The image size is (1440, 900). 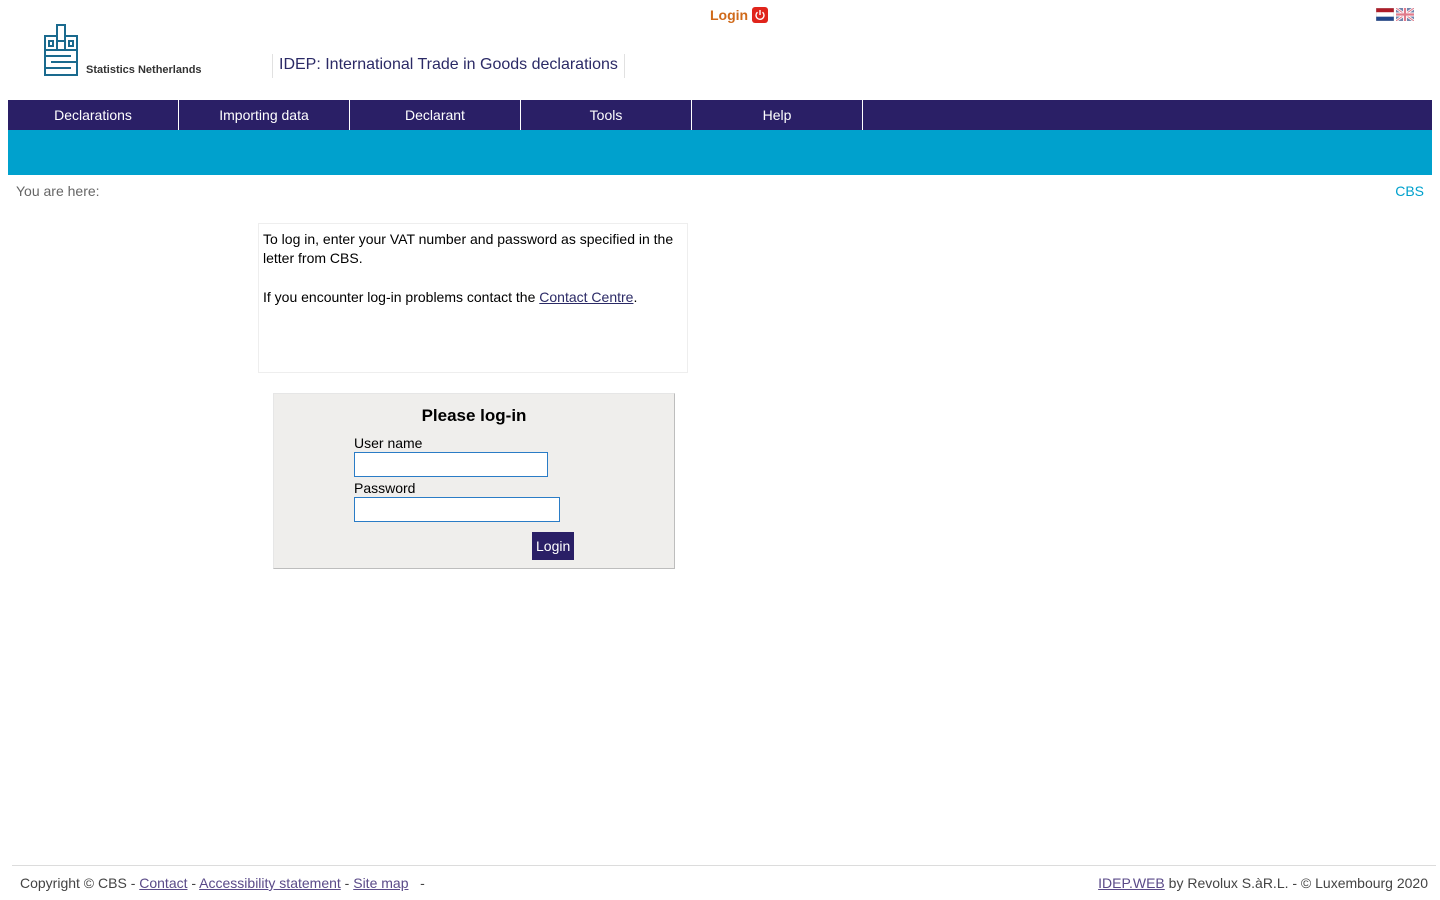 What do you see at coordinates (724, 865) in the screenshot?
I see `footer-divider` at bounding box center [724, 865].